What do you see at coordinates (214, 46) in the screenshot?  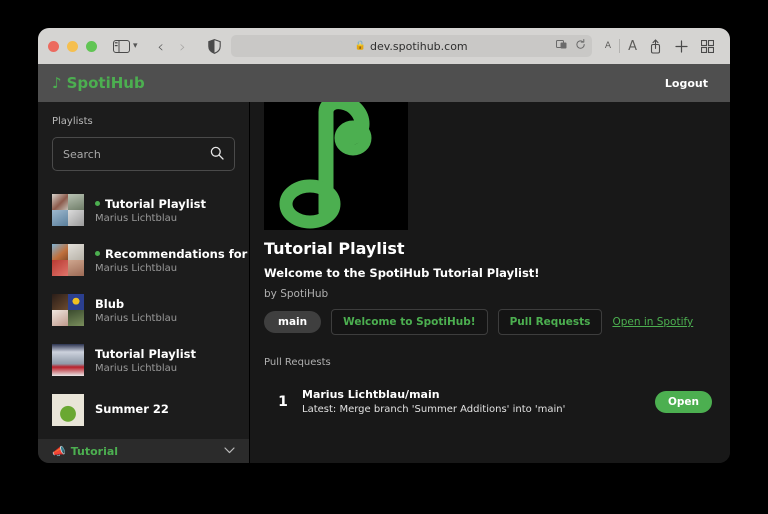 I see `privacy-shield-icon` at bounding box center [214, 46].